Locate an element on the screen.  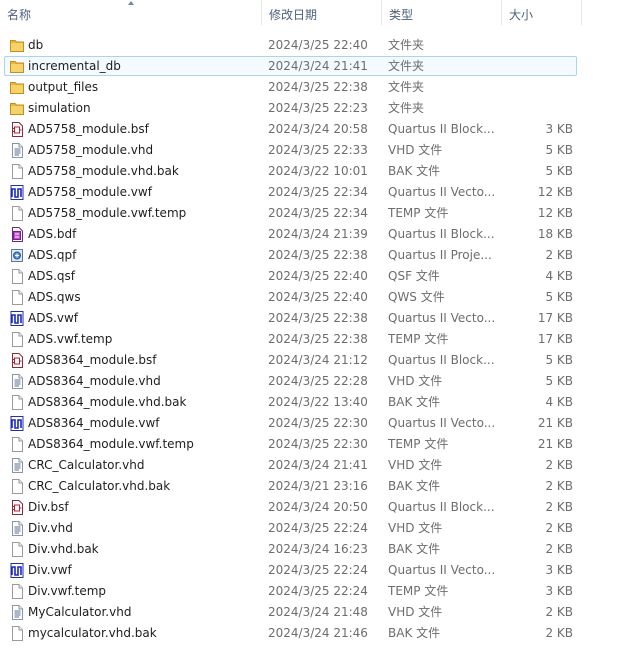
file-row: simulation 2024/3/25 22:23 文件夹 is located at coordinates (320, 108).